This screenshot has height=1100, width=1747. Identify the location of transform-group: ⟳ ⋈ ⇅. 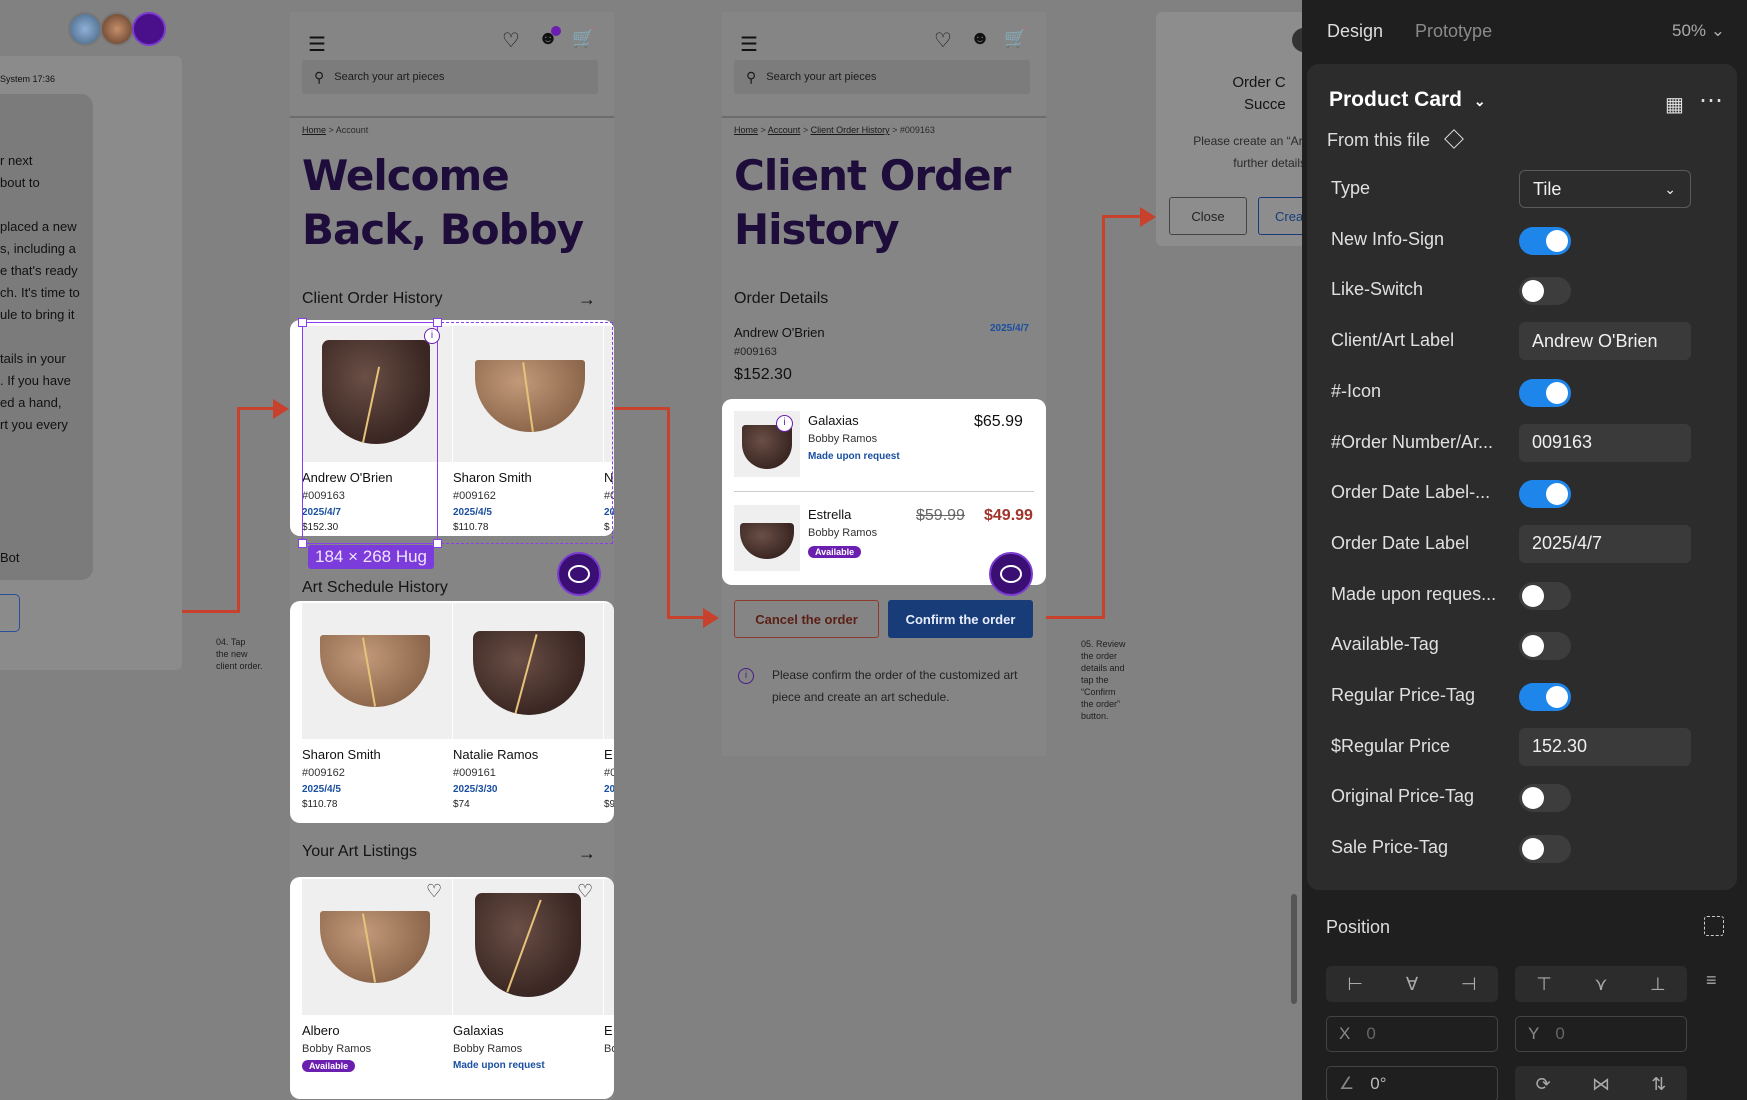
(1601, 1083).